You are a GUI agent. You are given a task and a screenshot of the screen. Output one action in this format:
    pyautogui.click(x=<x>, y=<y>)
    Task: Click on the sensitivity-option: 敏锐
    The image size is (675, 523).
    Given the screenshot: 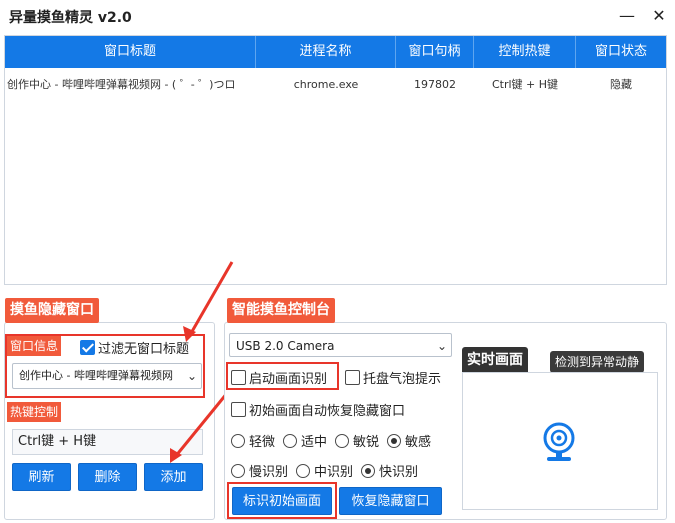 What is the action you would take?
    pyautogui.click(x=357, y=440)
    